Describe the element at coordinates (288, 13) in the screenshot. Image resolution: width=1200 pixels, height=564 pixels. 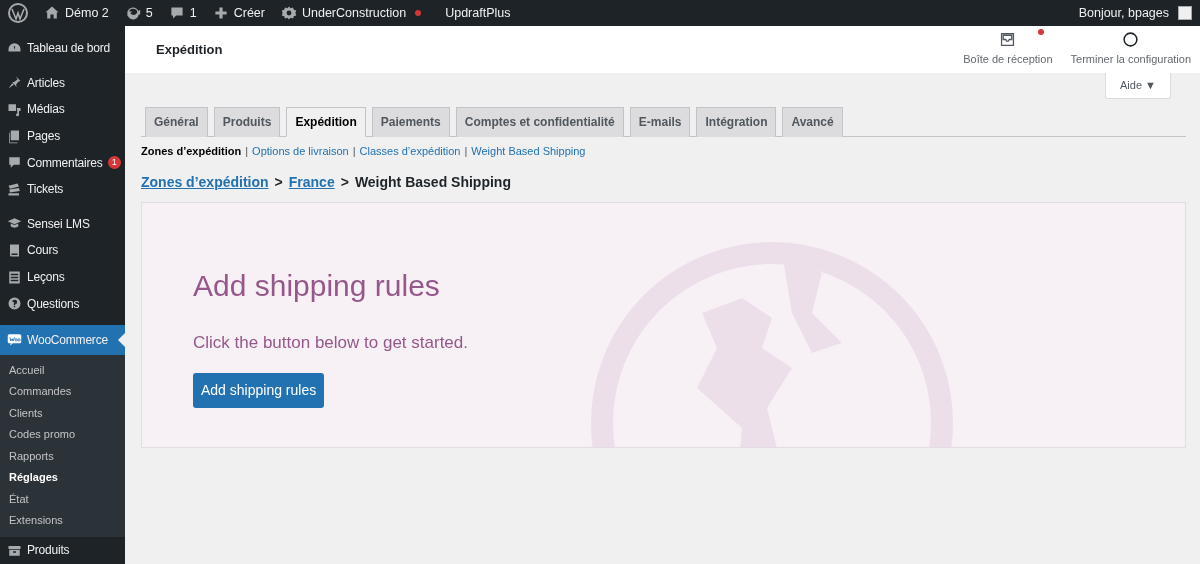
I see `gear-icon` at that location.